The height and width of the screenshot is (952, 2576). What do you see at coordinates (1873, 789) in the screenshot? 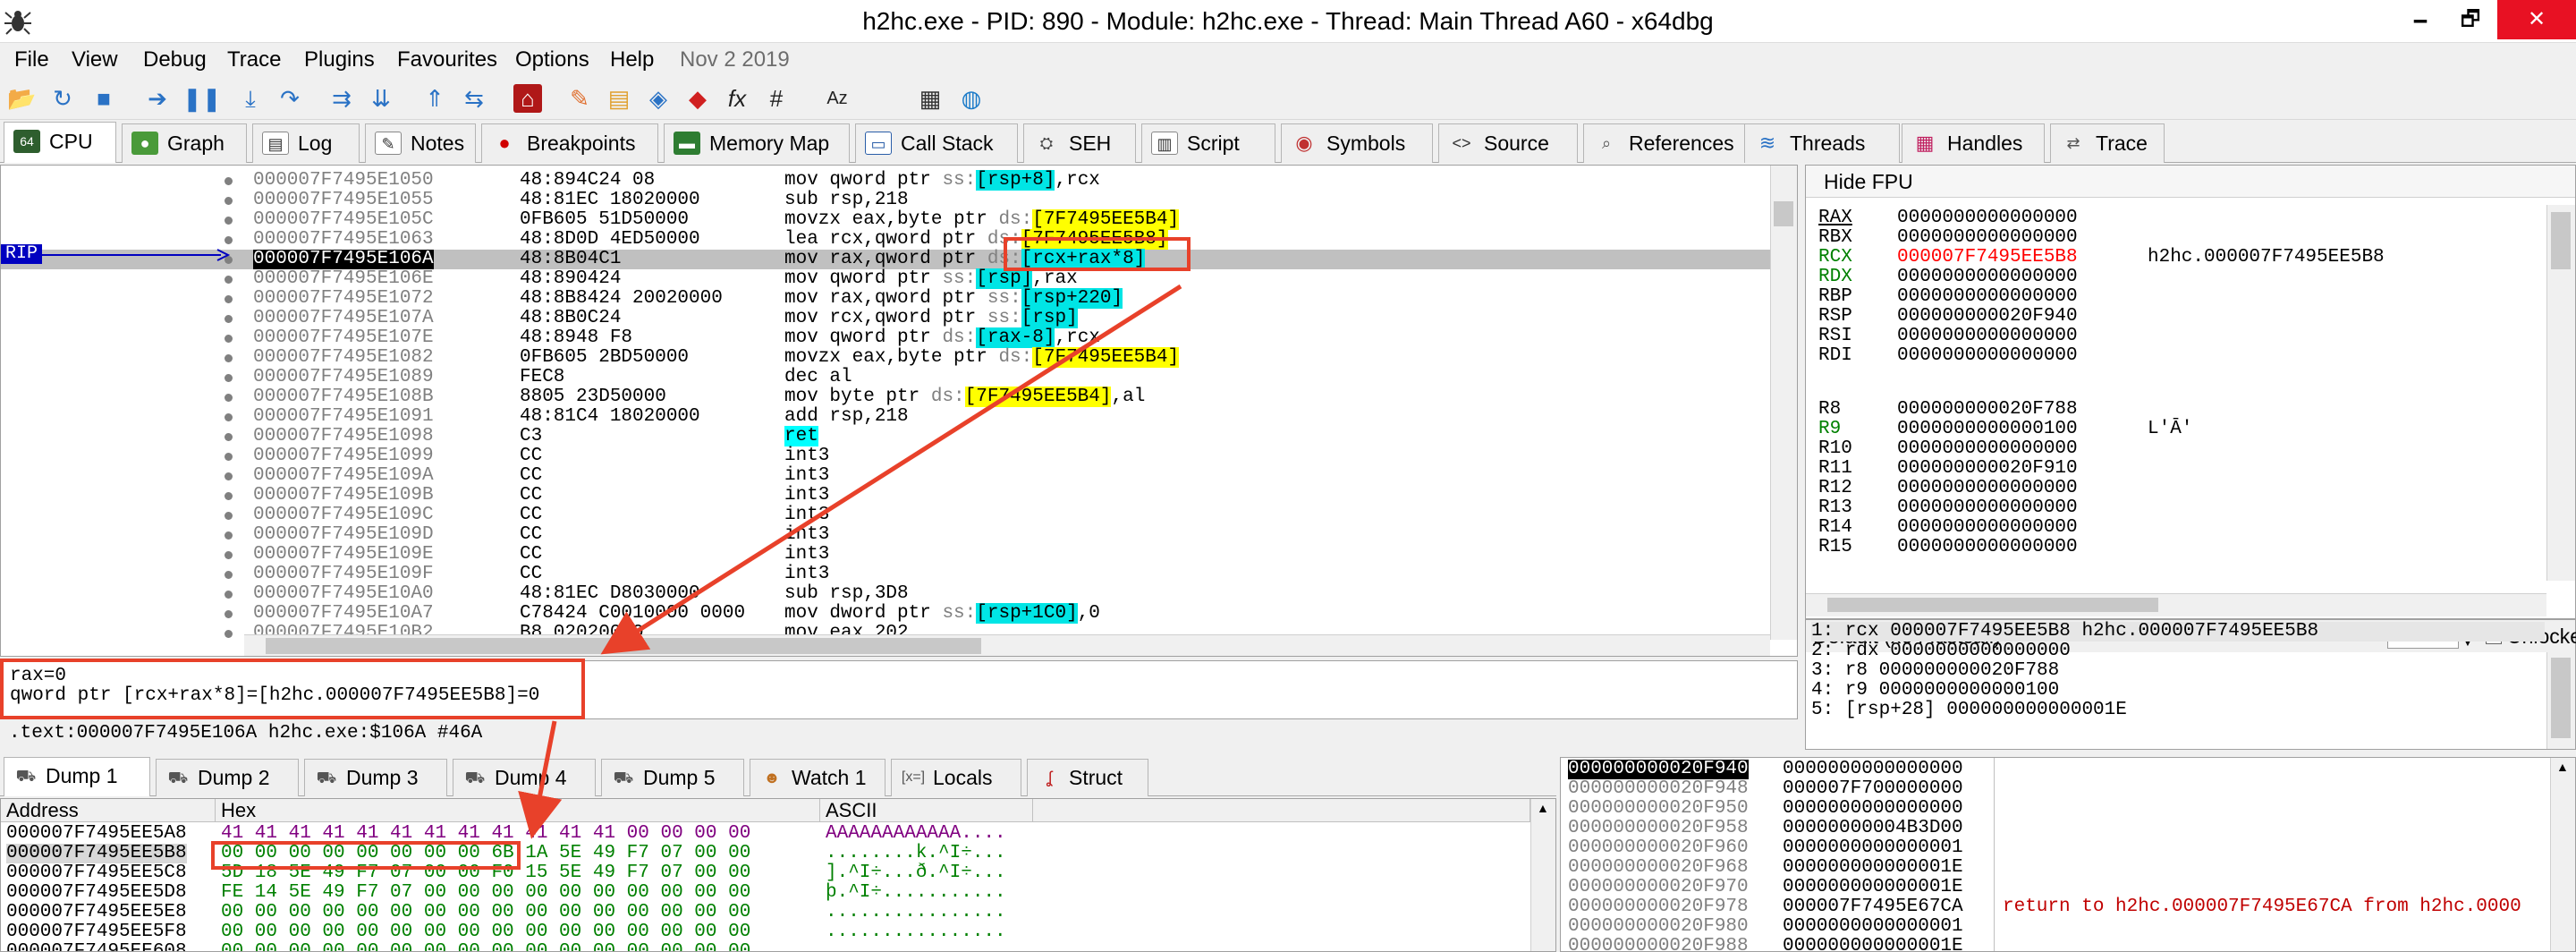
I see `stack-value: 000007F700000000` at bounding box center [1873, 789].